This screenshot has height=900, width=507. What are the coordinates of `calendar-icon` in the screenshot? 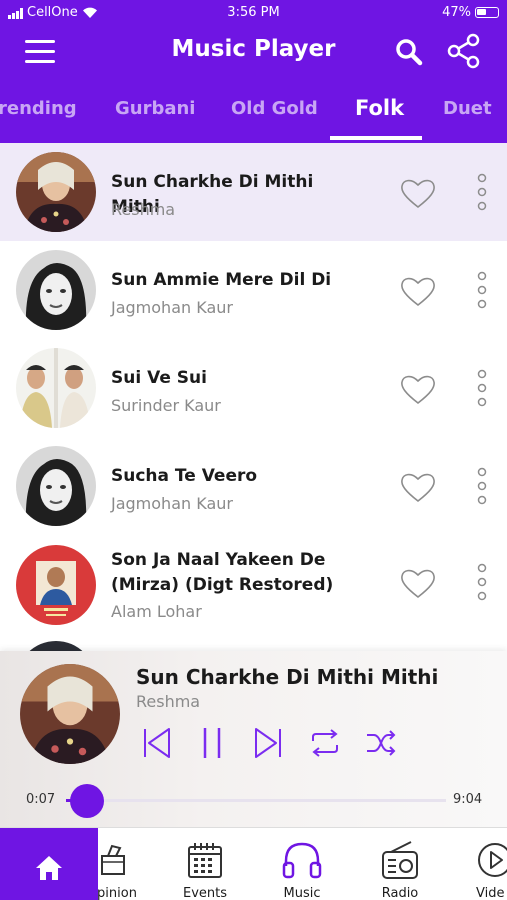 It's located at (205, 860).